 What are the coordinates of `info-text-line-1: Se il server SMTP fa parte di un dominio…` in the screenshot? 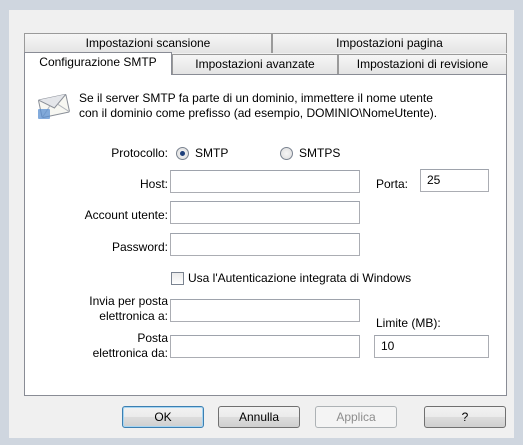 It's located at (256, 98).